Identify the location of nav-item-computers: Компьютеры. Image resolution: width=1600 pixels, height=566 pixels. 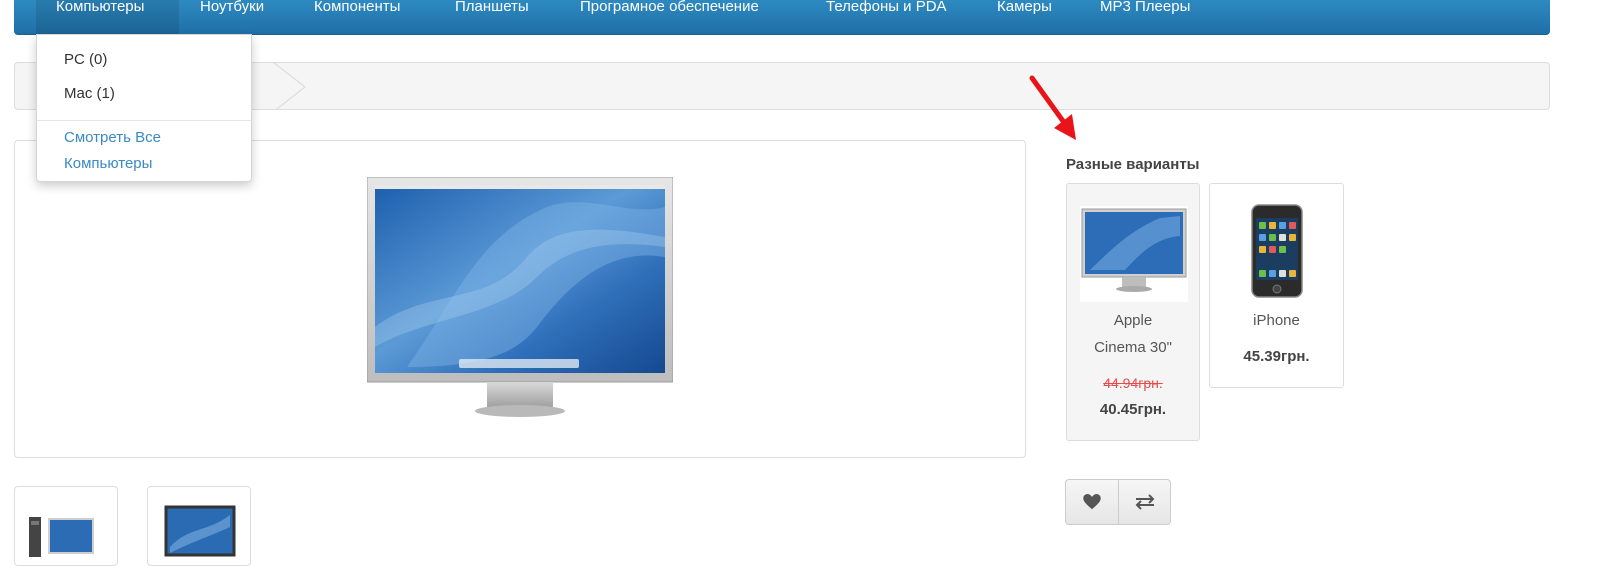
(107, 17).